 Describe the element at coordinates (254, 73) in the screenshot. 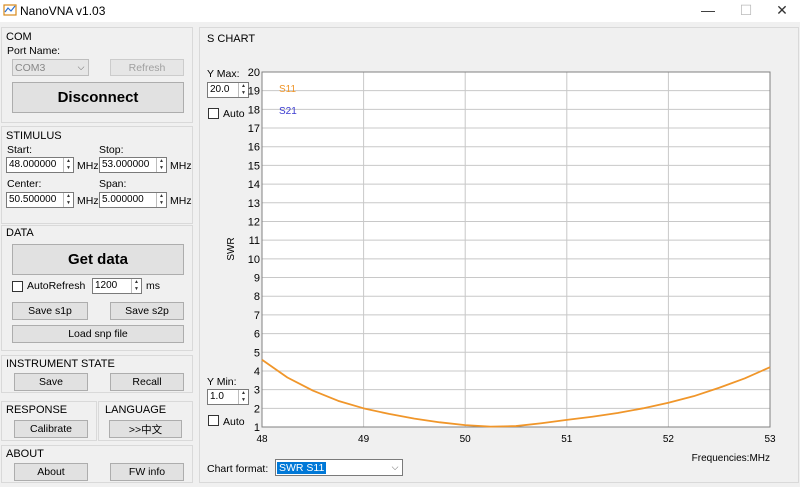

I see `y-tick-label: 20` at that location.